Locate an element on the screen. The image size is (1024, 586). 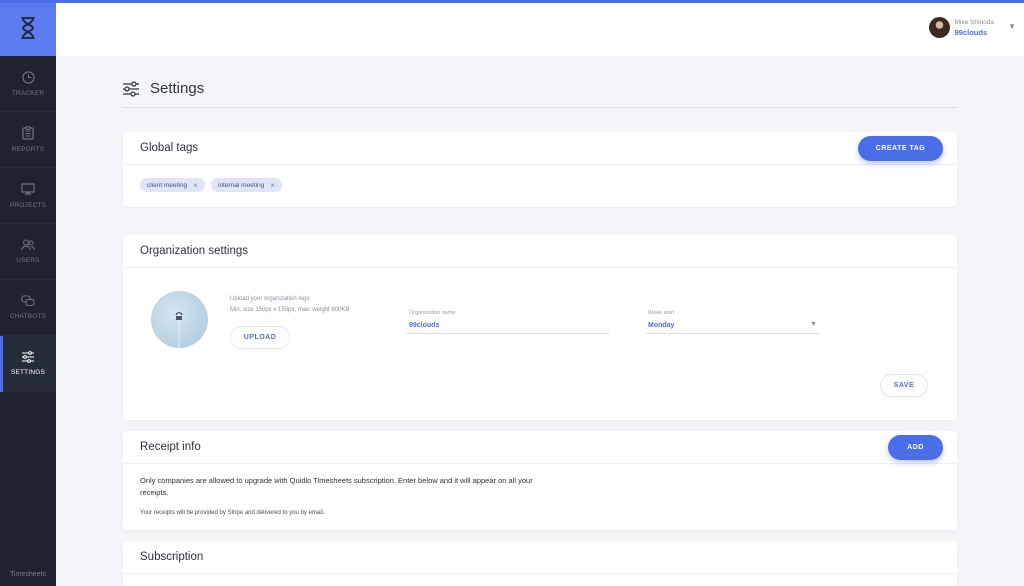
sidebar-item-settings: SETTINGS is located at coordinates (28, 364).